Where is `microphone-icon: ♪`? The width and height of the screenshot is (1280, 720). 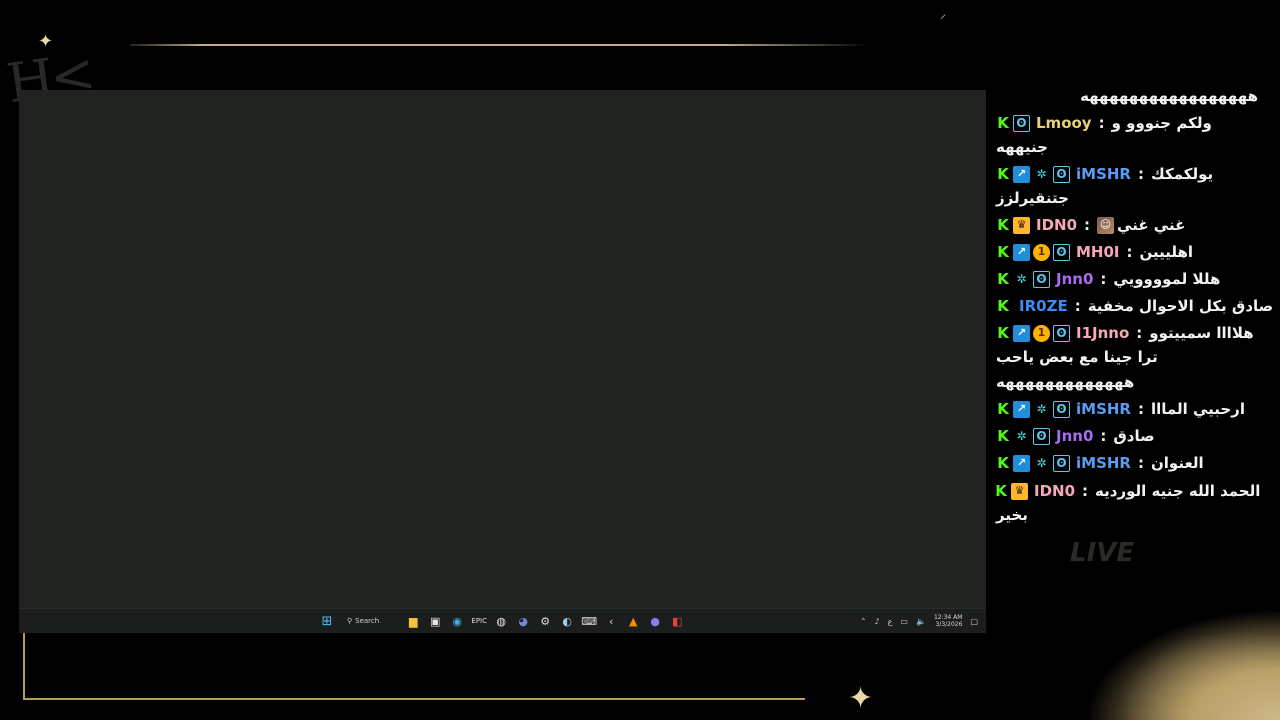 microphone-icon: ♪ is located at coordinates (877, 621).